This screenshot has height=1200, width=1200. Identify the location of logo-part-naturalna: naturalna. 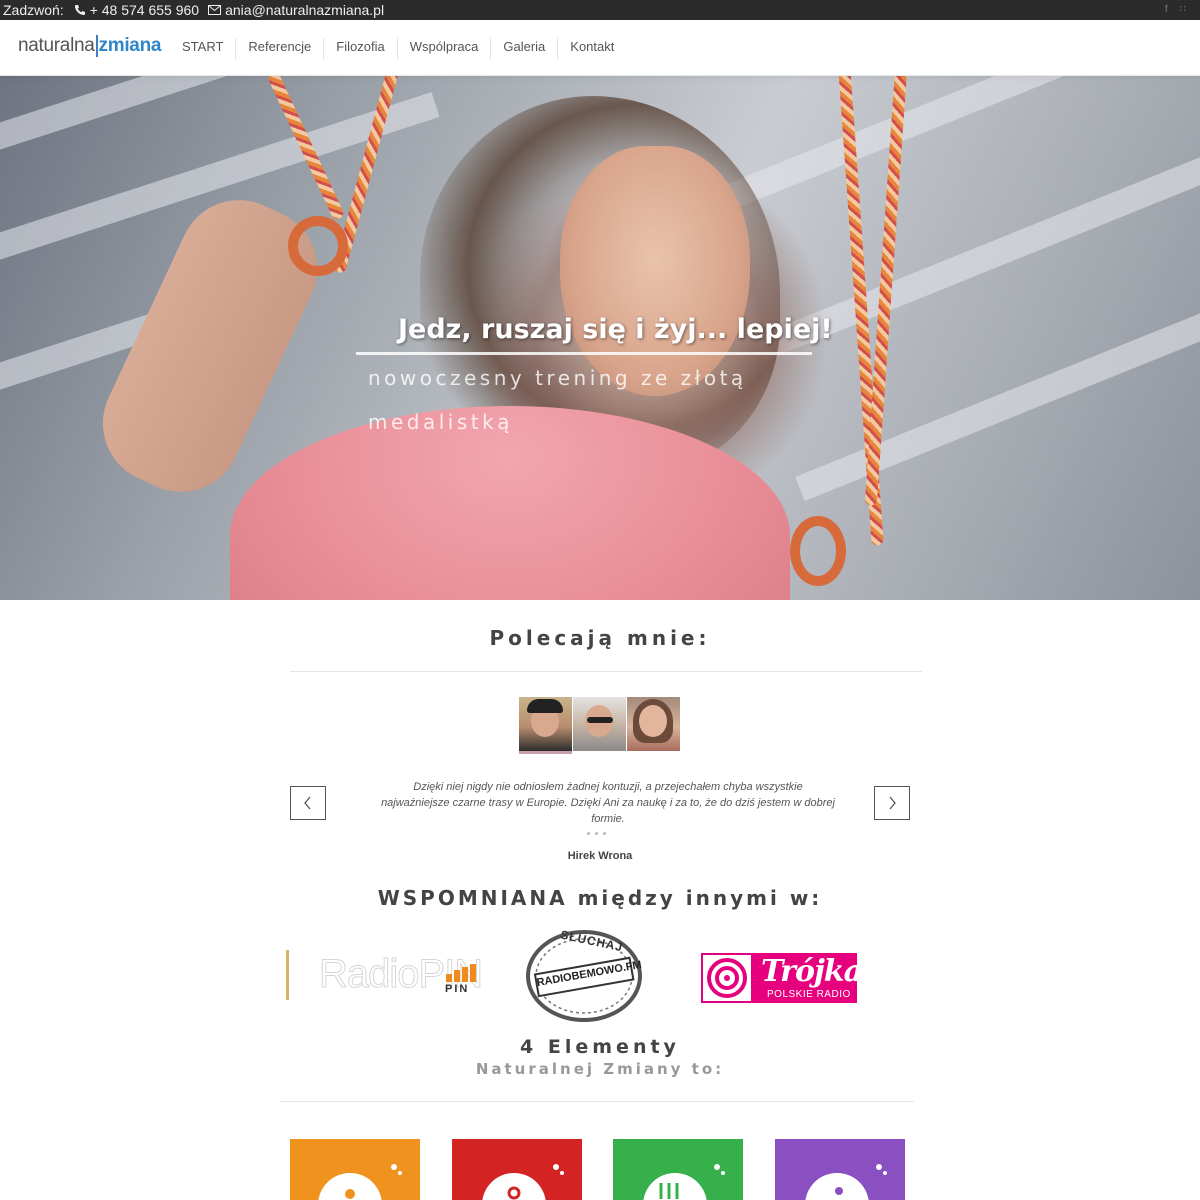
(56, 45).